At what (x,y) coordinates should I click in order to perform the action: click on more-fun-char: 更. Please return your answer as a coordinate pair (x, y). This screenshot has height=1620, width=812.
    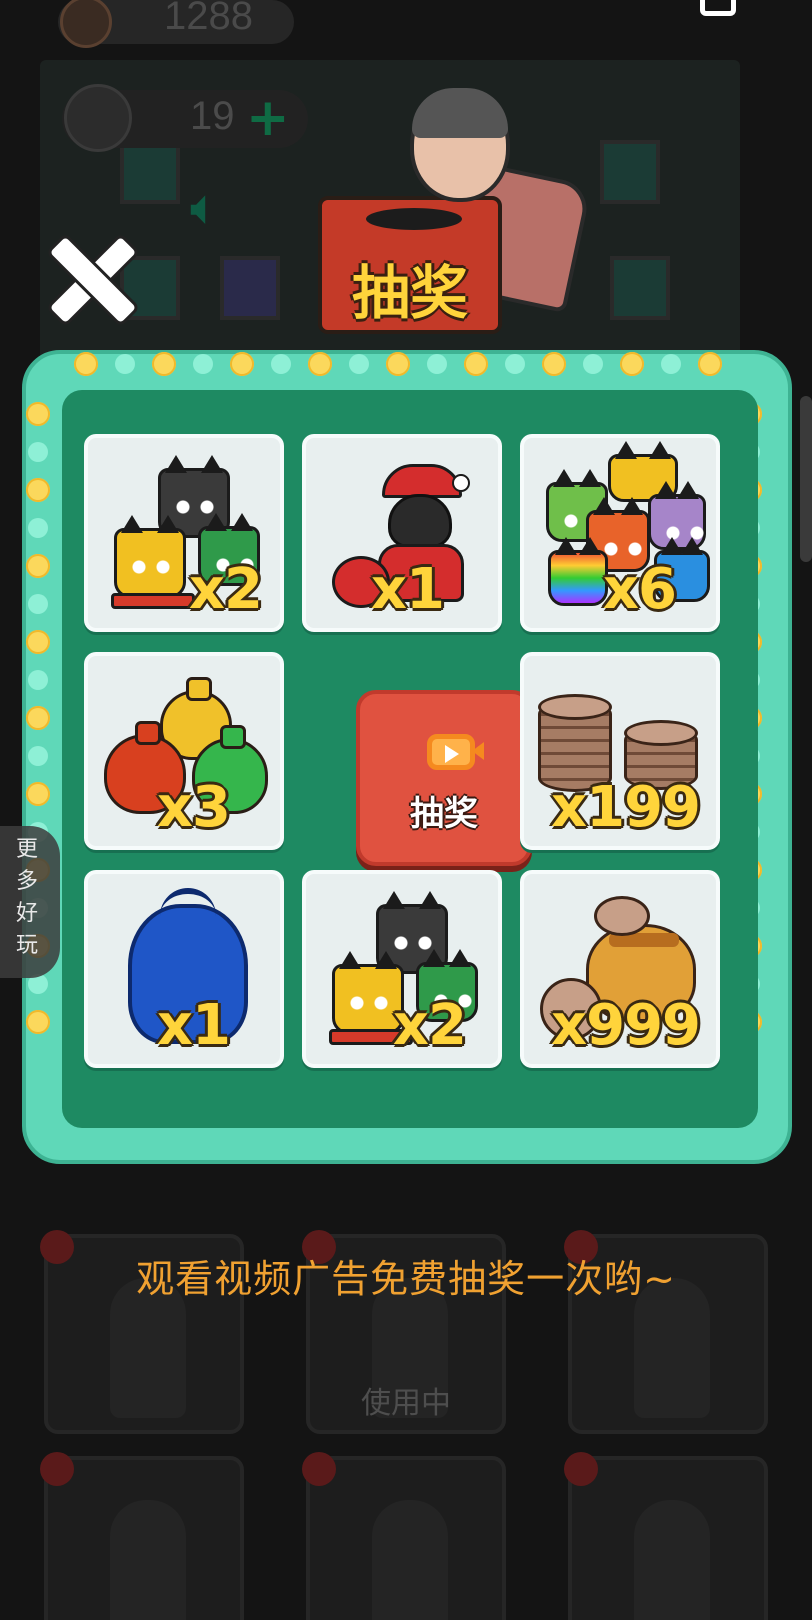
    Looking at the image, I should click on (27, 849).